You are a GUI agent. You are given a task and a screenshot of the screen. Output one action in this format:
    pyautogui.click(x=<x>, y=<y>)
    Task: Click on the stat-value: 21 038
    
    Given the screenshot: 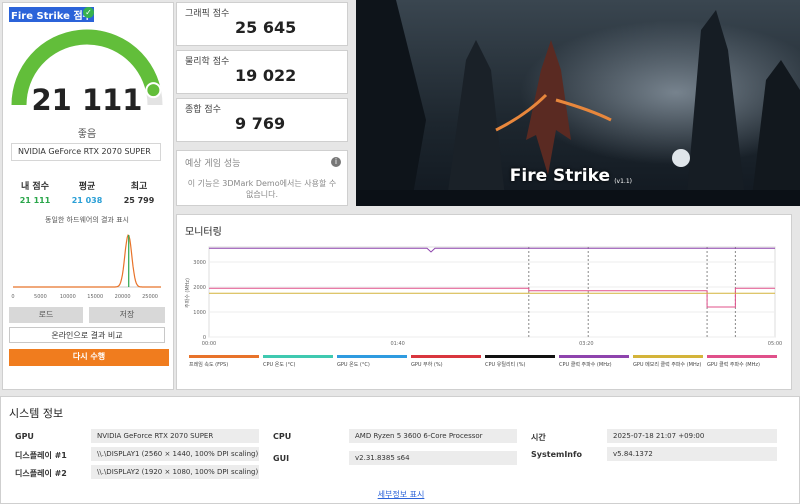 What is the action you would take?
    pyautogui.click(x=87, y=200)
    